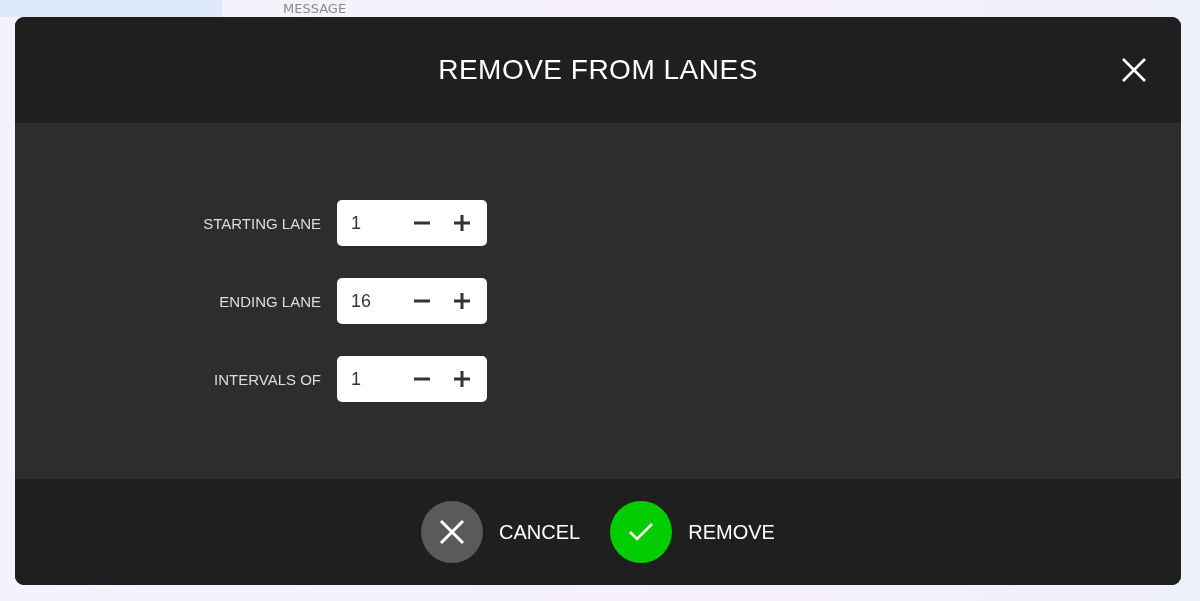  I want to click on button-label: CANCEL, so click(540, 532).